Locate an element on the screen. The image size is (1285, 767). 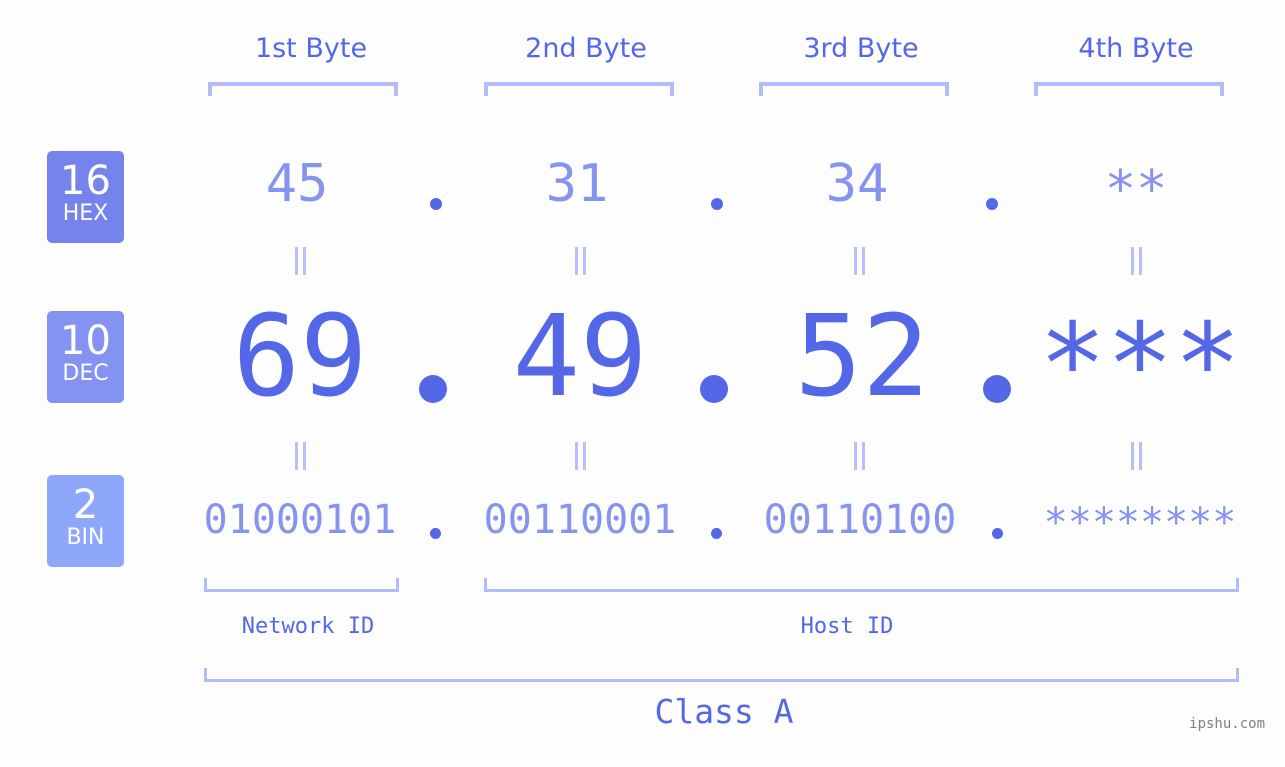
bin-byte-4: ******** is located at coordinates (1140, 523).